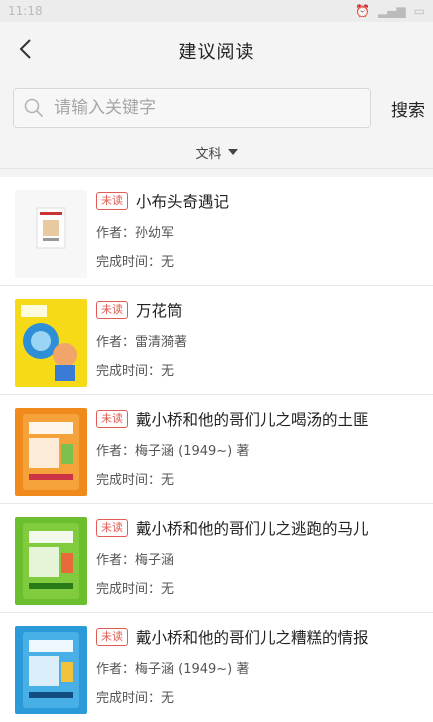  I want to click on search-box, so click(192, 108).